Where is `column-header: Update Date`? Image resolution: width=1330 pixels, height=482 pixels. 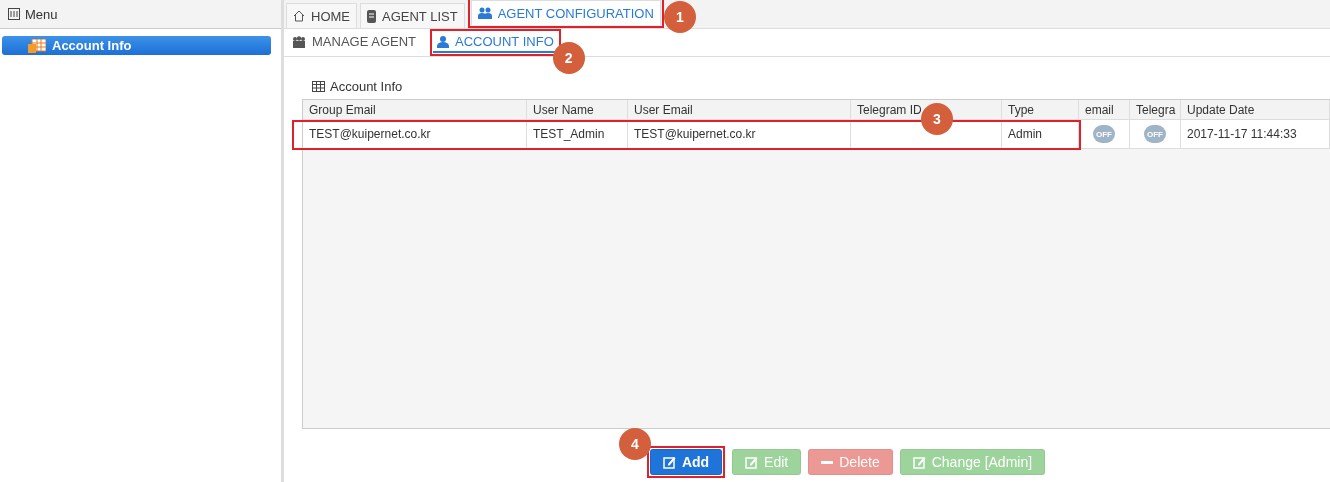
column-header: Update Date is located at coordinates (1255, 110).